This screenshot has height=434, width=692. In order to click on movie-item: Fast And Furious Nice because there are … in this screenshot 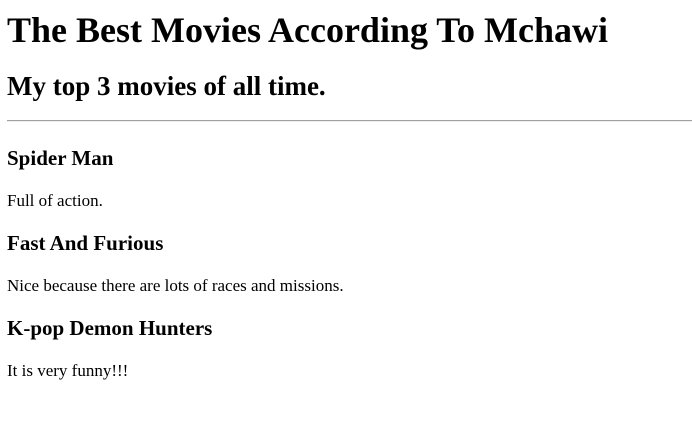, I will do `click(349, 263)`.